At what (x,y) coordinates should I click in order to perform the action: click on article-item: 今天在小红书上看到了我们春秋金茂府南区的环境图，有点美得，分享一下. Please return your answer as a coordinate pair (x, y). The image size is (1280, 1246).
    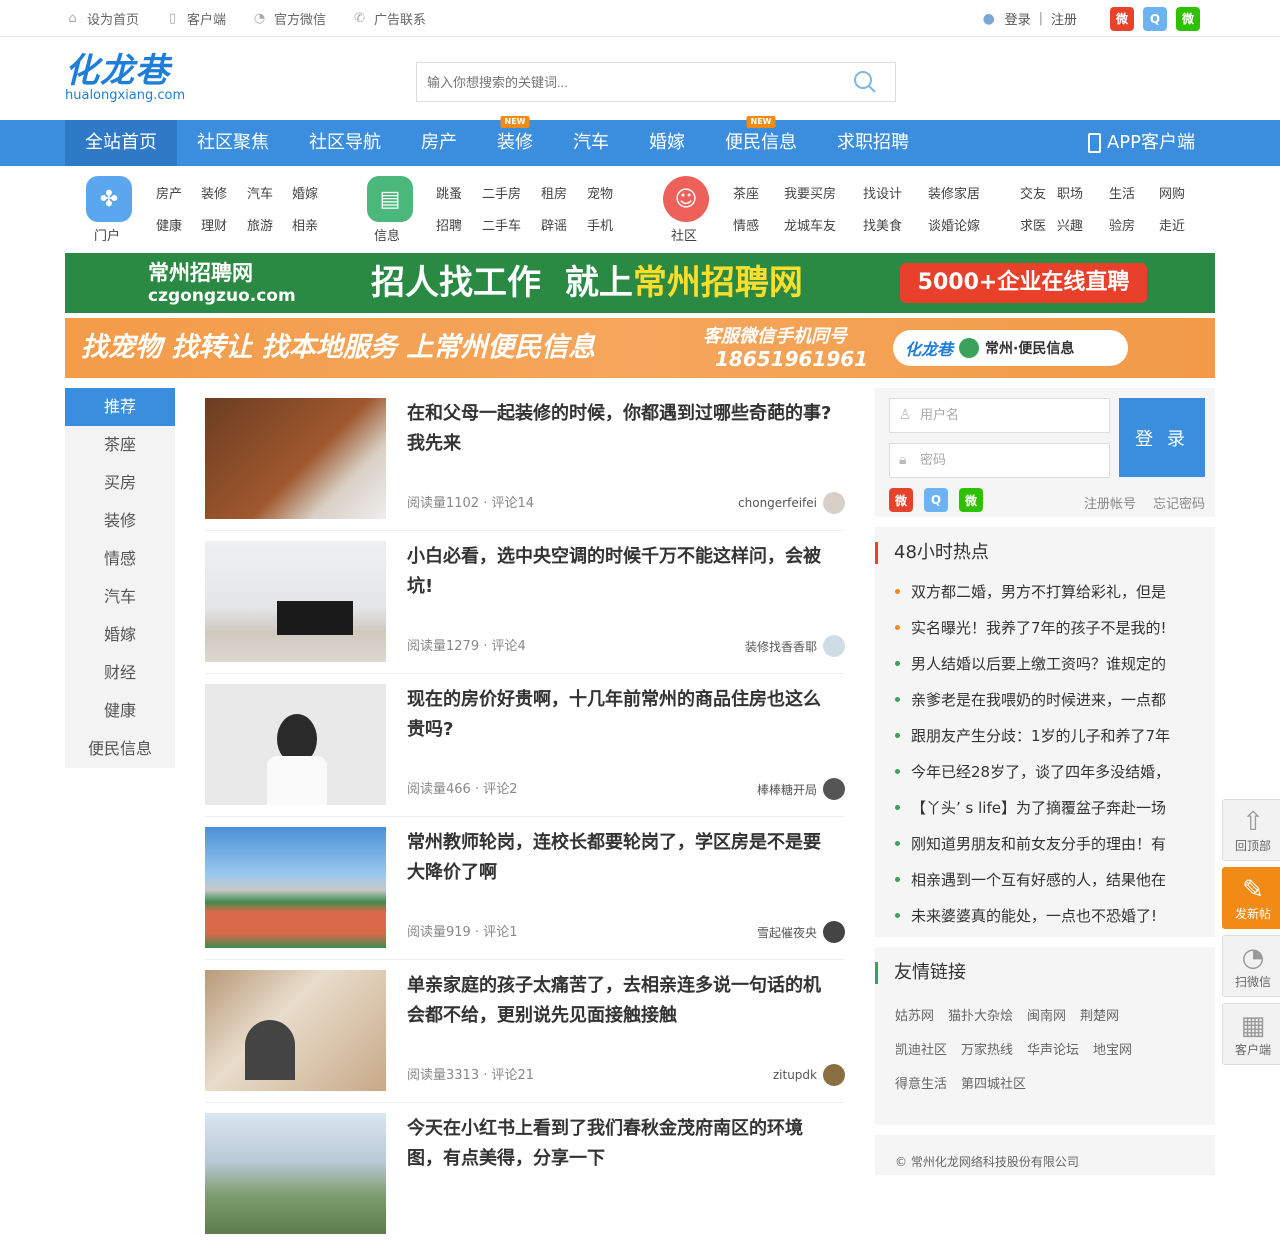
    Looking at the image, I should click on (525, 1174).